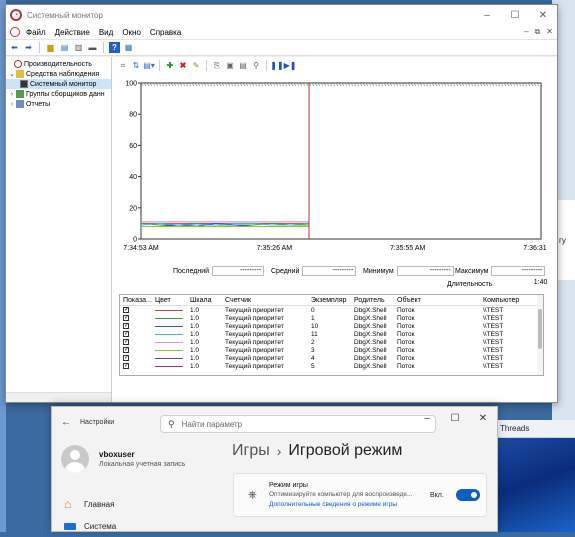 The image size is (575, 537). What do you see at coordinates (66, 422) in the screenshot?
I see `back-arrow-icon: ←` at bounding box center [66, 422].